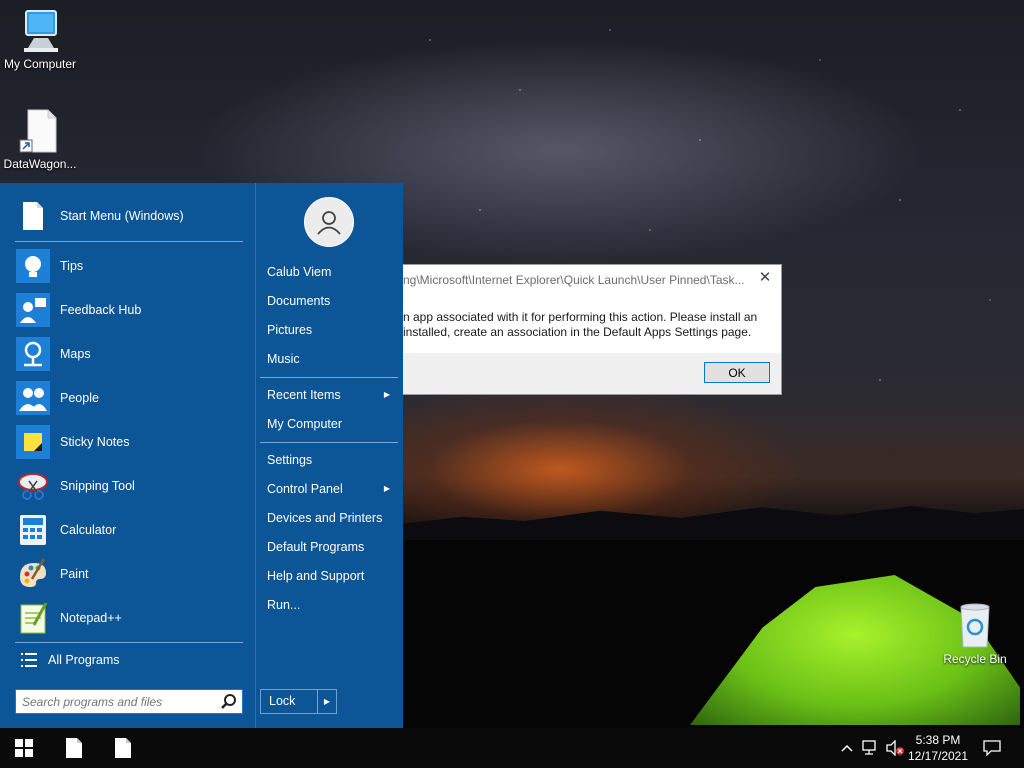 The height and width of the screenshot is (768, 1024). I want to click on program-tips: Tips, so click(129, 266).